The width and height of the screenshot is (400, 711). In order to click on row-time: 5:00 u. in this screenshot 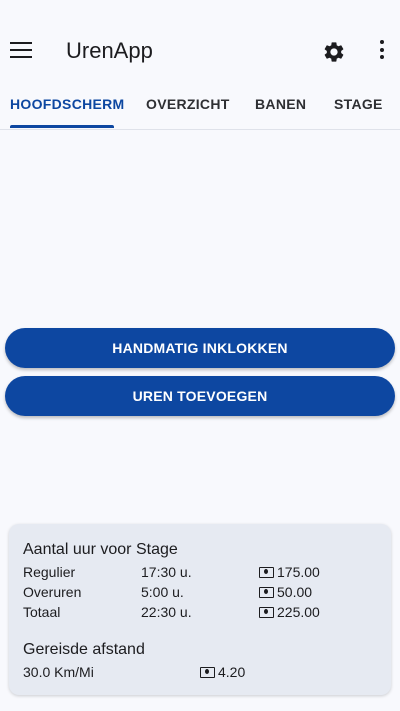, I will do `click(162, 592)`.